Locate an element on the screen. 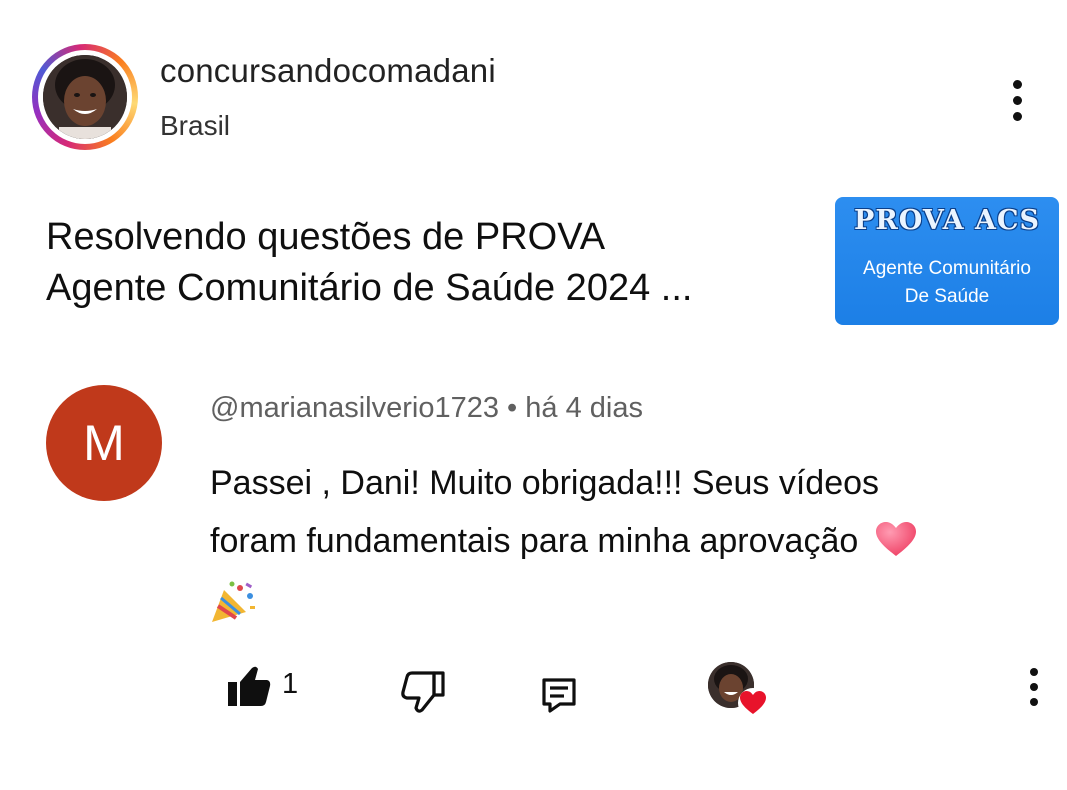 The width and height of the screenshot is (1067, 790). more-vertical-icon is located at coordinates (1018, 100).